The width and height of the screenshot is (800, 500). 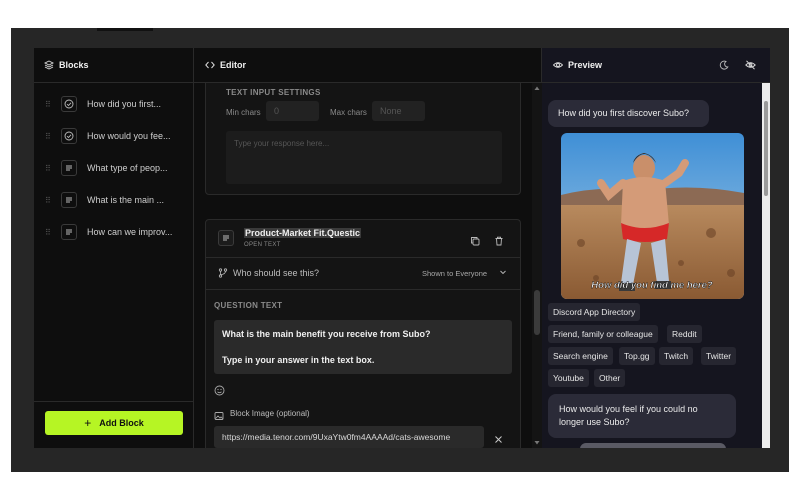 I want to click on visibility-row: Who should see this? Shown to Everyone, so click(x=363, y=273).